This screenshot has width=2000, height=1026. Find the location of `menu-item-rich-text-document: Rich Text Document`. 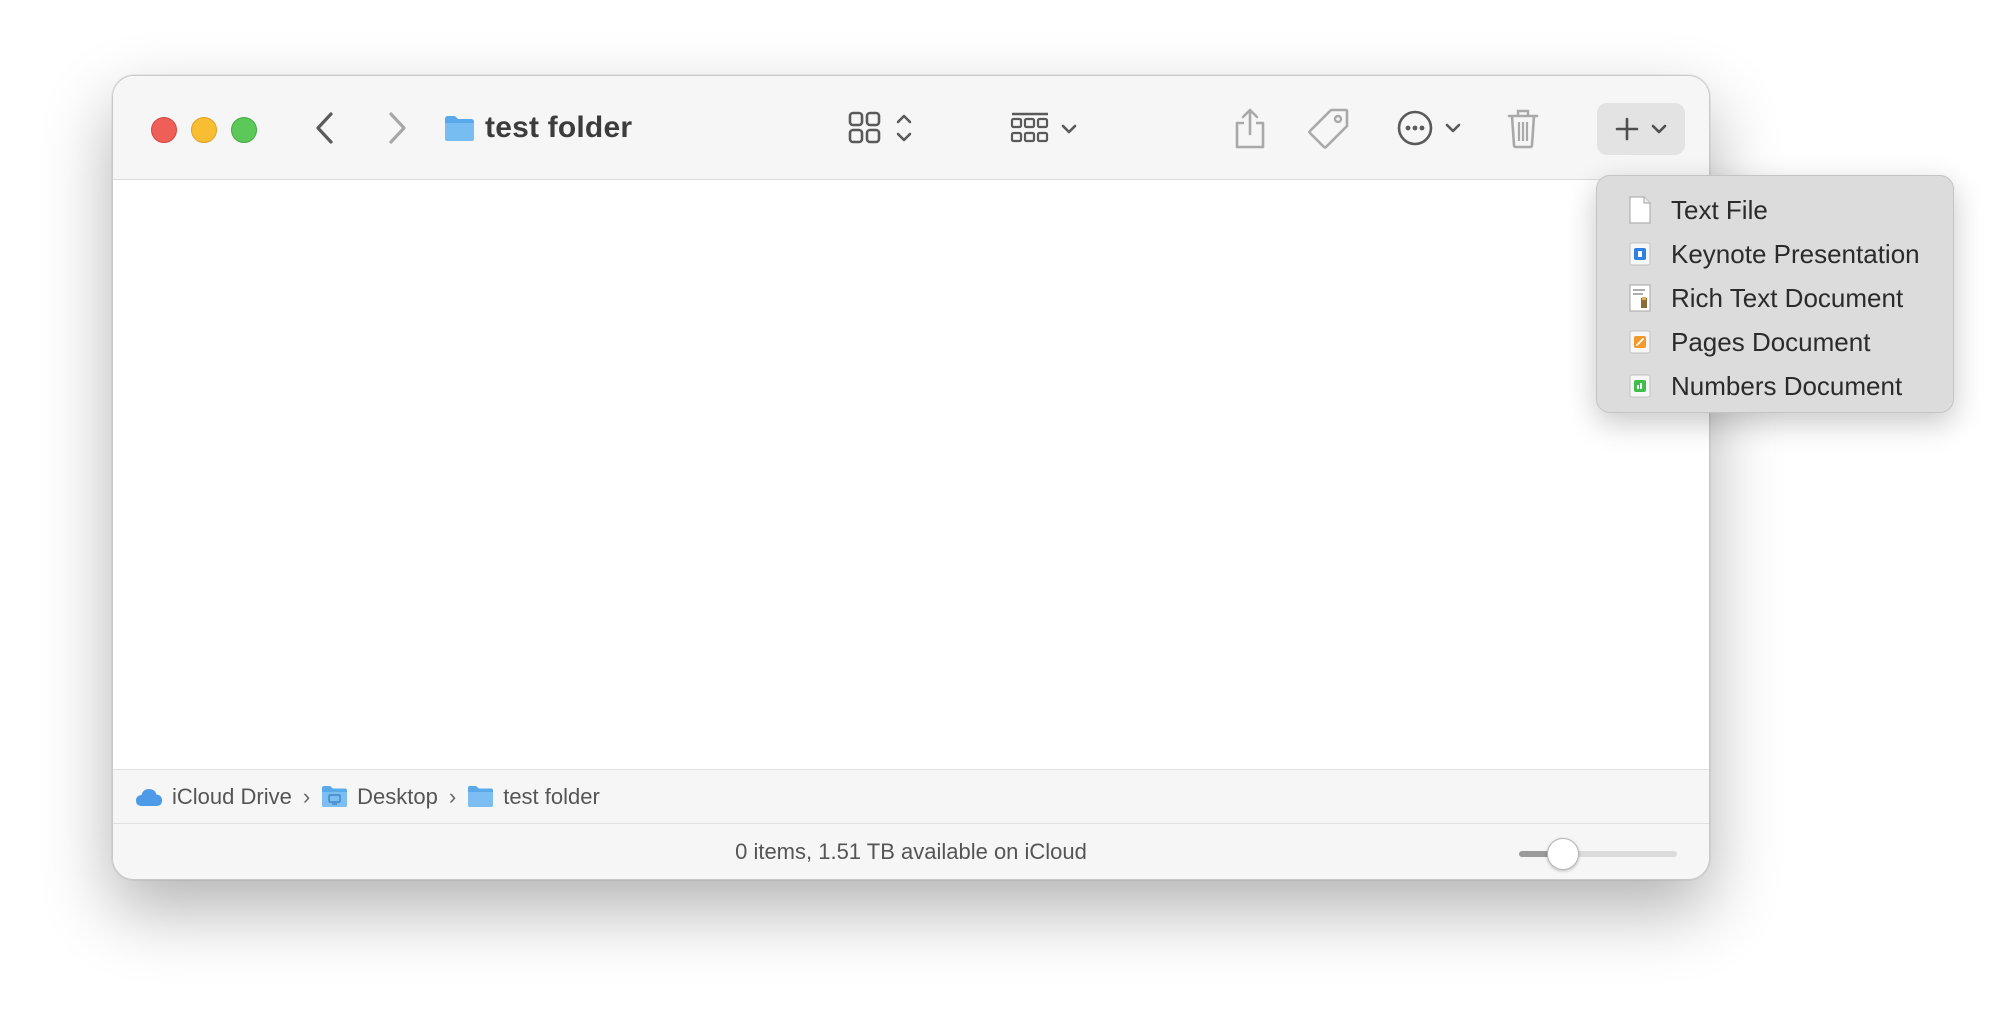

menu-item-rich-text-document: Rich Text Document is located at coordinates (1775, 298).